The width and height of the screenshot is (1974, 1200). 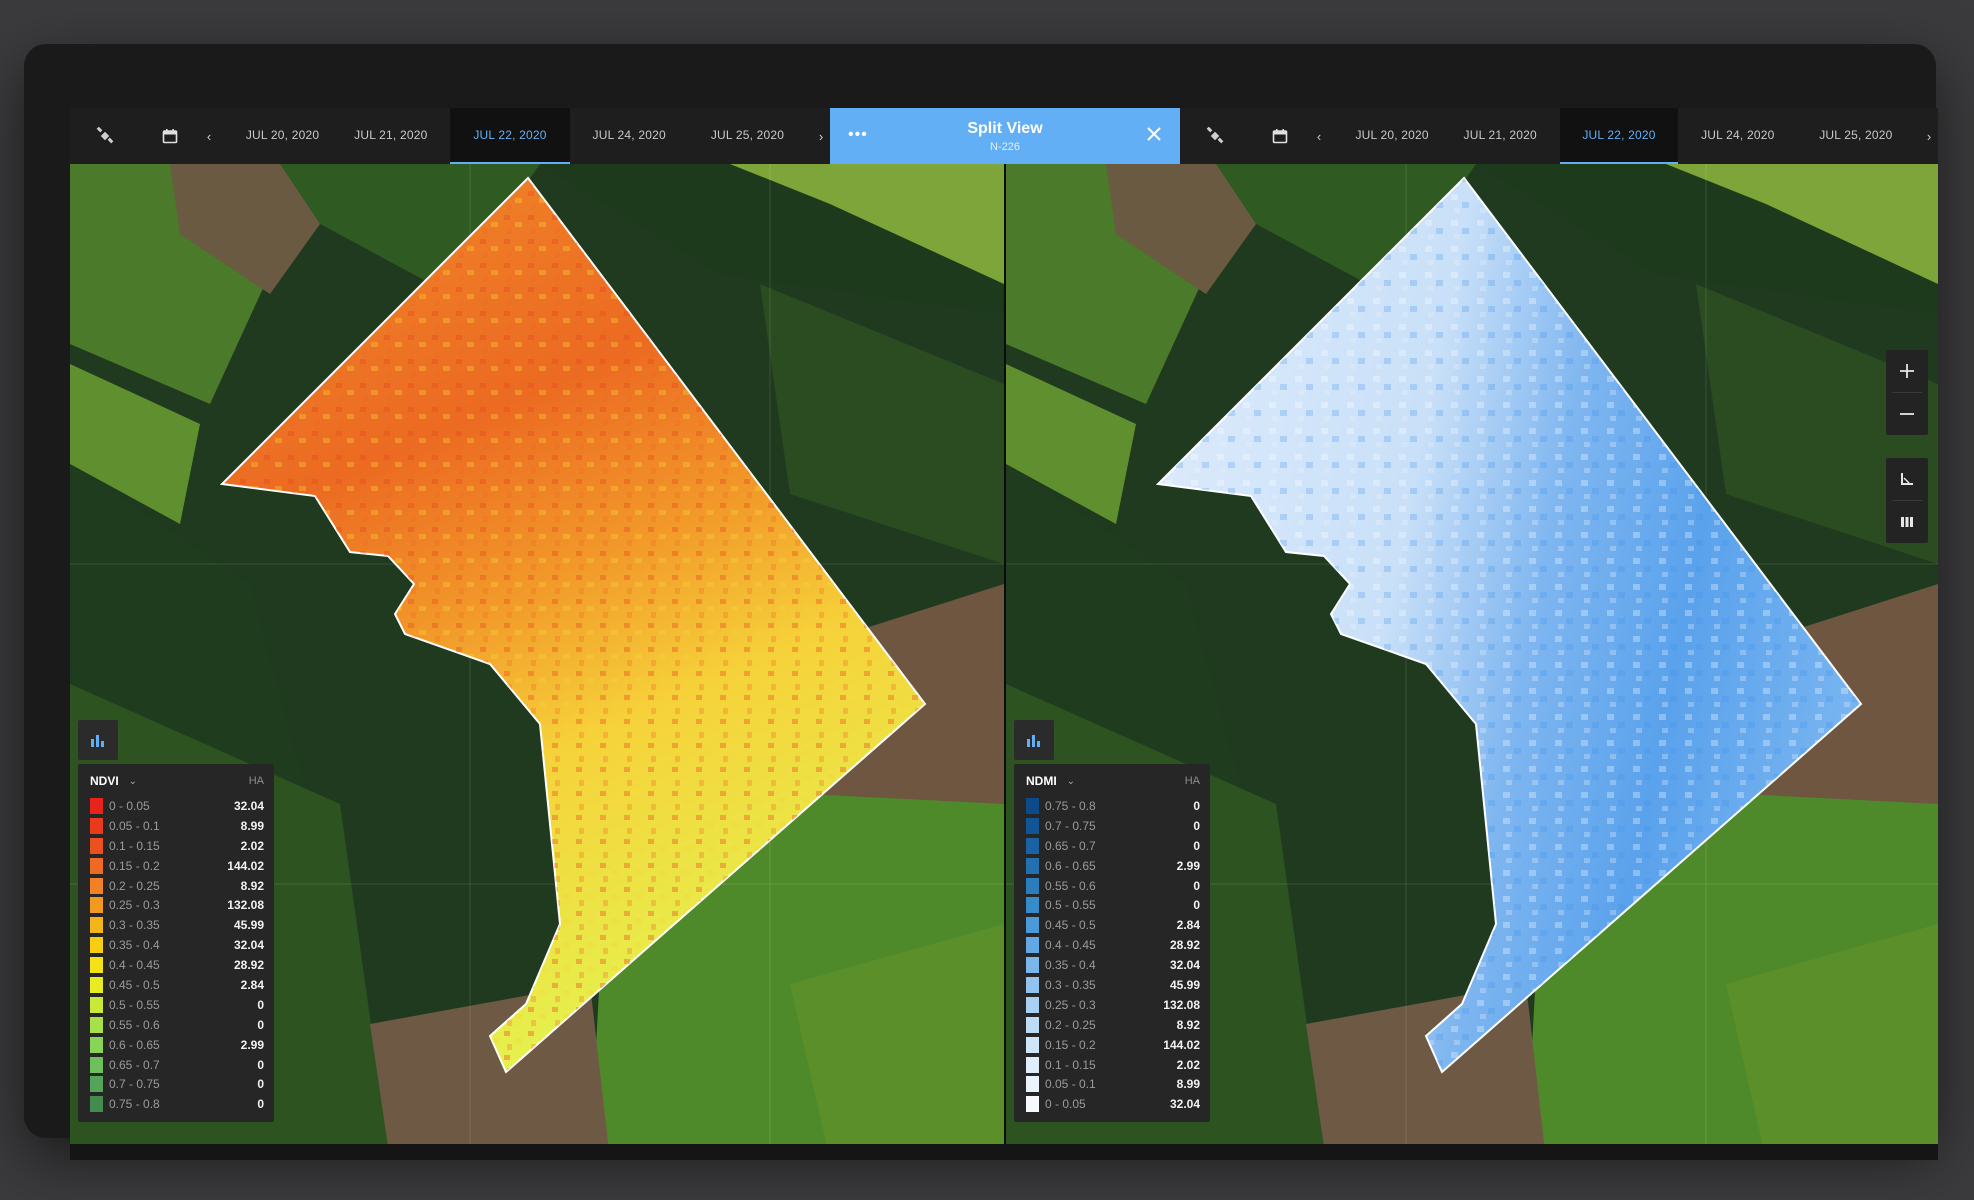 I want to click on legend-area-value: 28.92, so click(x=1184, y=945).